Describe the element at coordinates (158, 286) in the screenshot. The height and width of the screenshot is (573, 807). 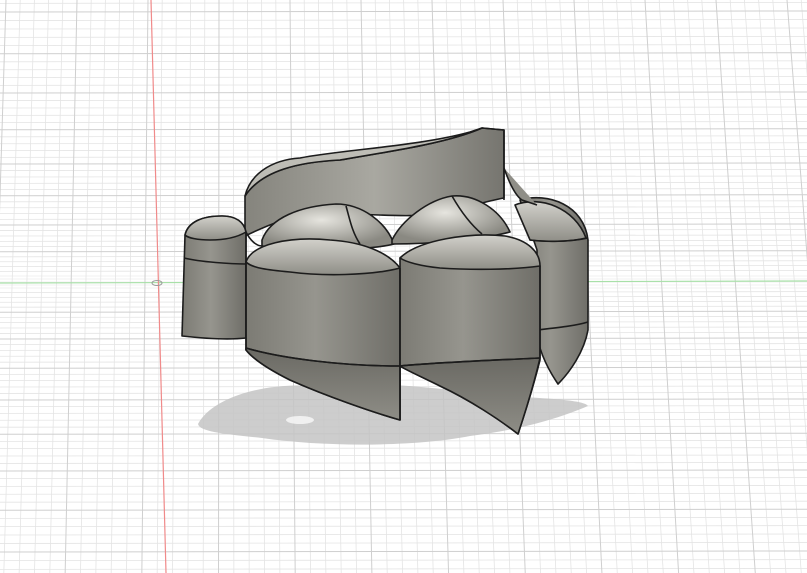
I see `red-axis-line` at that location.